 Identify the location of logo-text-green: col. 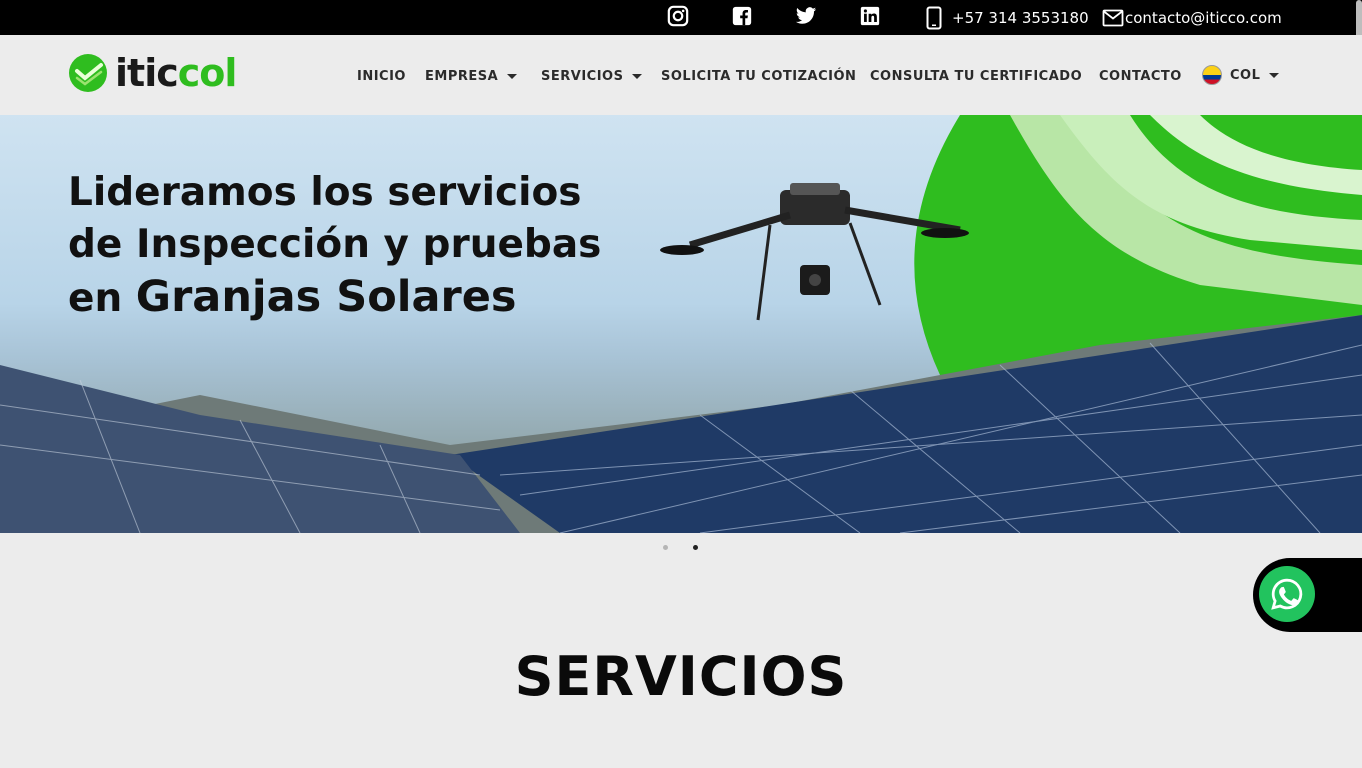
(207, 73).